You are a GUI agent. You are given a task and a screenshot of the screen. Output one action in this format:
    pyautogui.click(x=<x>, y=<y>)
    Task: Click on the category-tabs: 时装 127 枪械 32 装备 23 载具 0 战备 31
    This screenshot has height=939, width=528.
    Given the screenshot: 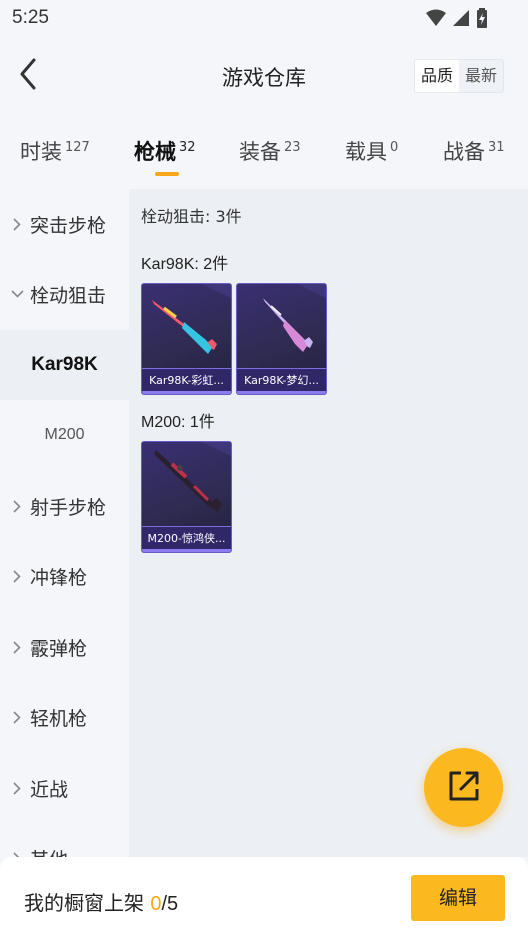 What is the action you would take?
    pyautogui.click(x=264, y=152)
    